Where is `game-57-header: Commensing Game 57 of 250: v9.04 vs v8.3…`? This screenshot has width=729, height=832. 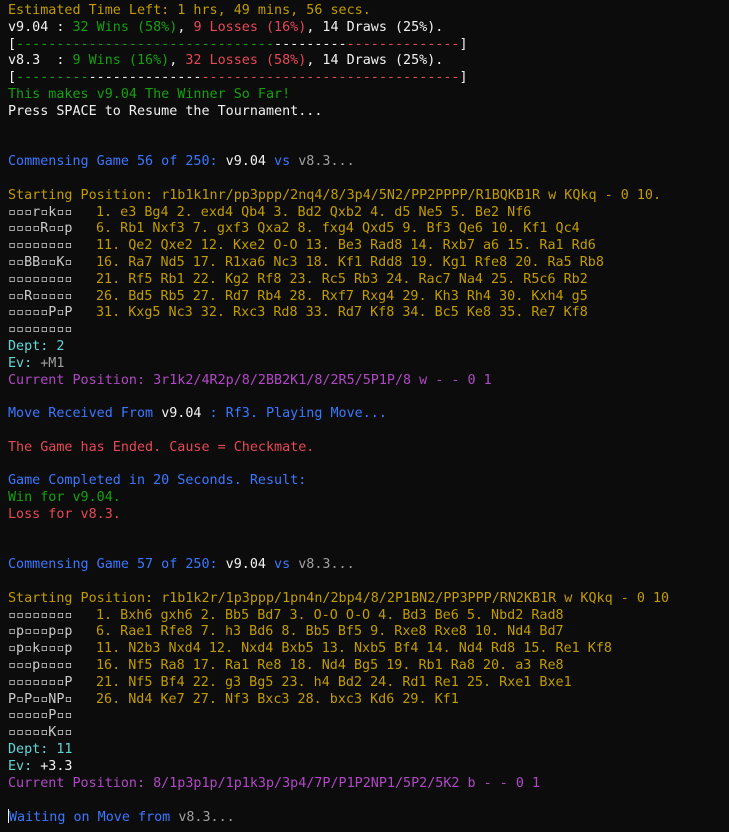 game-57-header: Commensing Game 57 of 250: v9.04 vs v8.3… is located at coordinates (181, 565).